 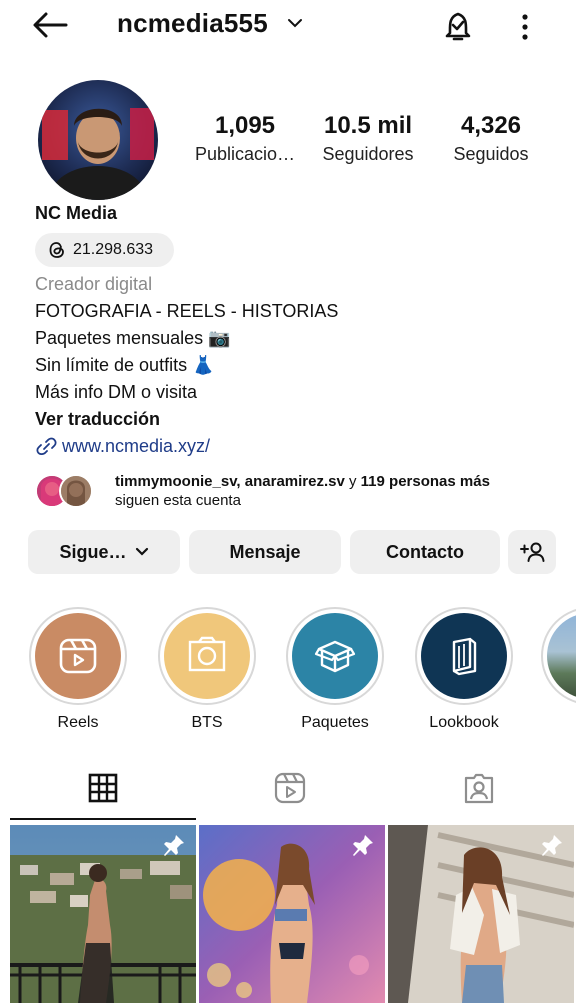 What do you see at coordinates (352, 481) in the screenshot?
I see `followed-by-connector: y` at bounding box center [352, 481].